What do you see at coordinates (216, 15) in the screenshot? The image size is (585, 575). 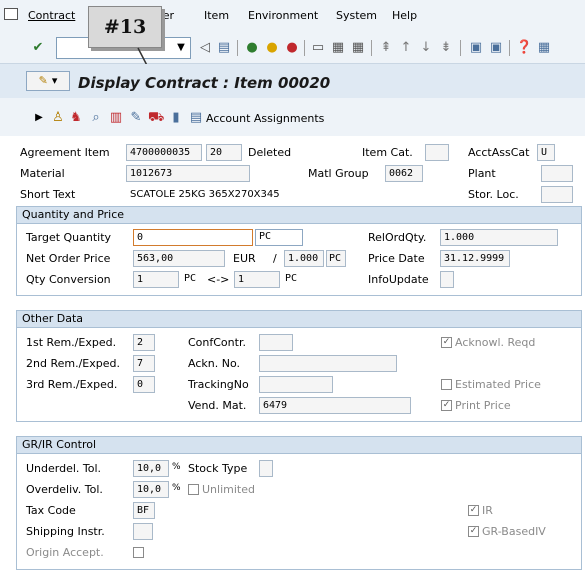 I see `menu-item: Item` at bounding box center [216, 15].